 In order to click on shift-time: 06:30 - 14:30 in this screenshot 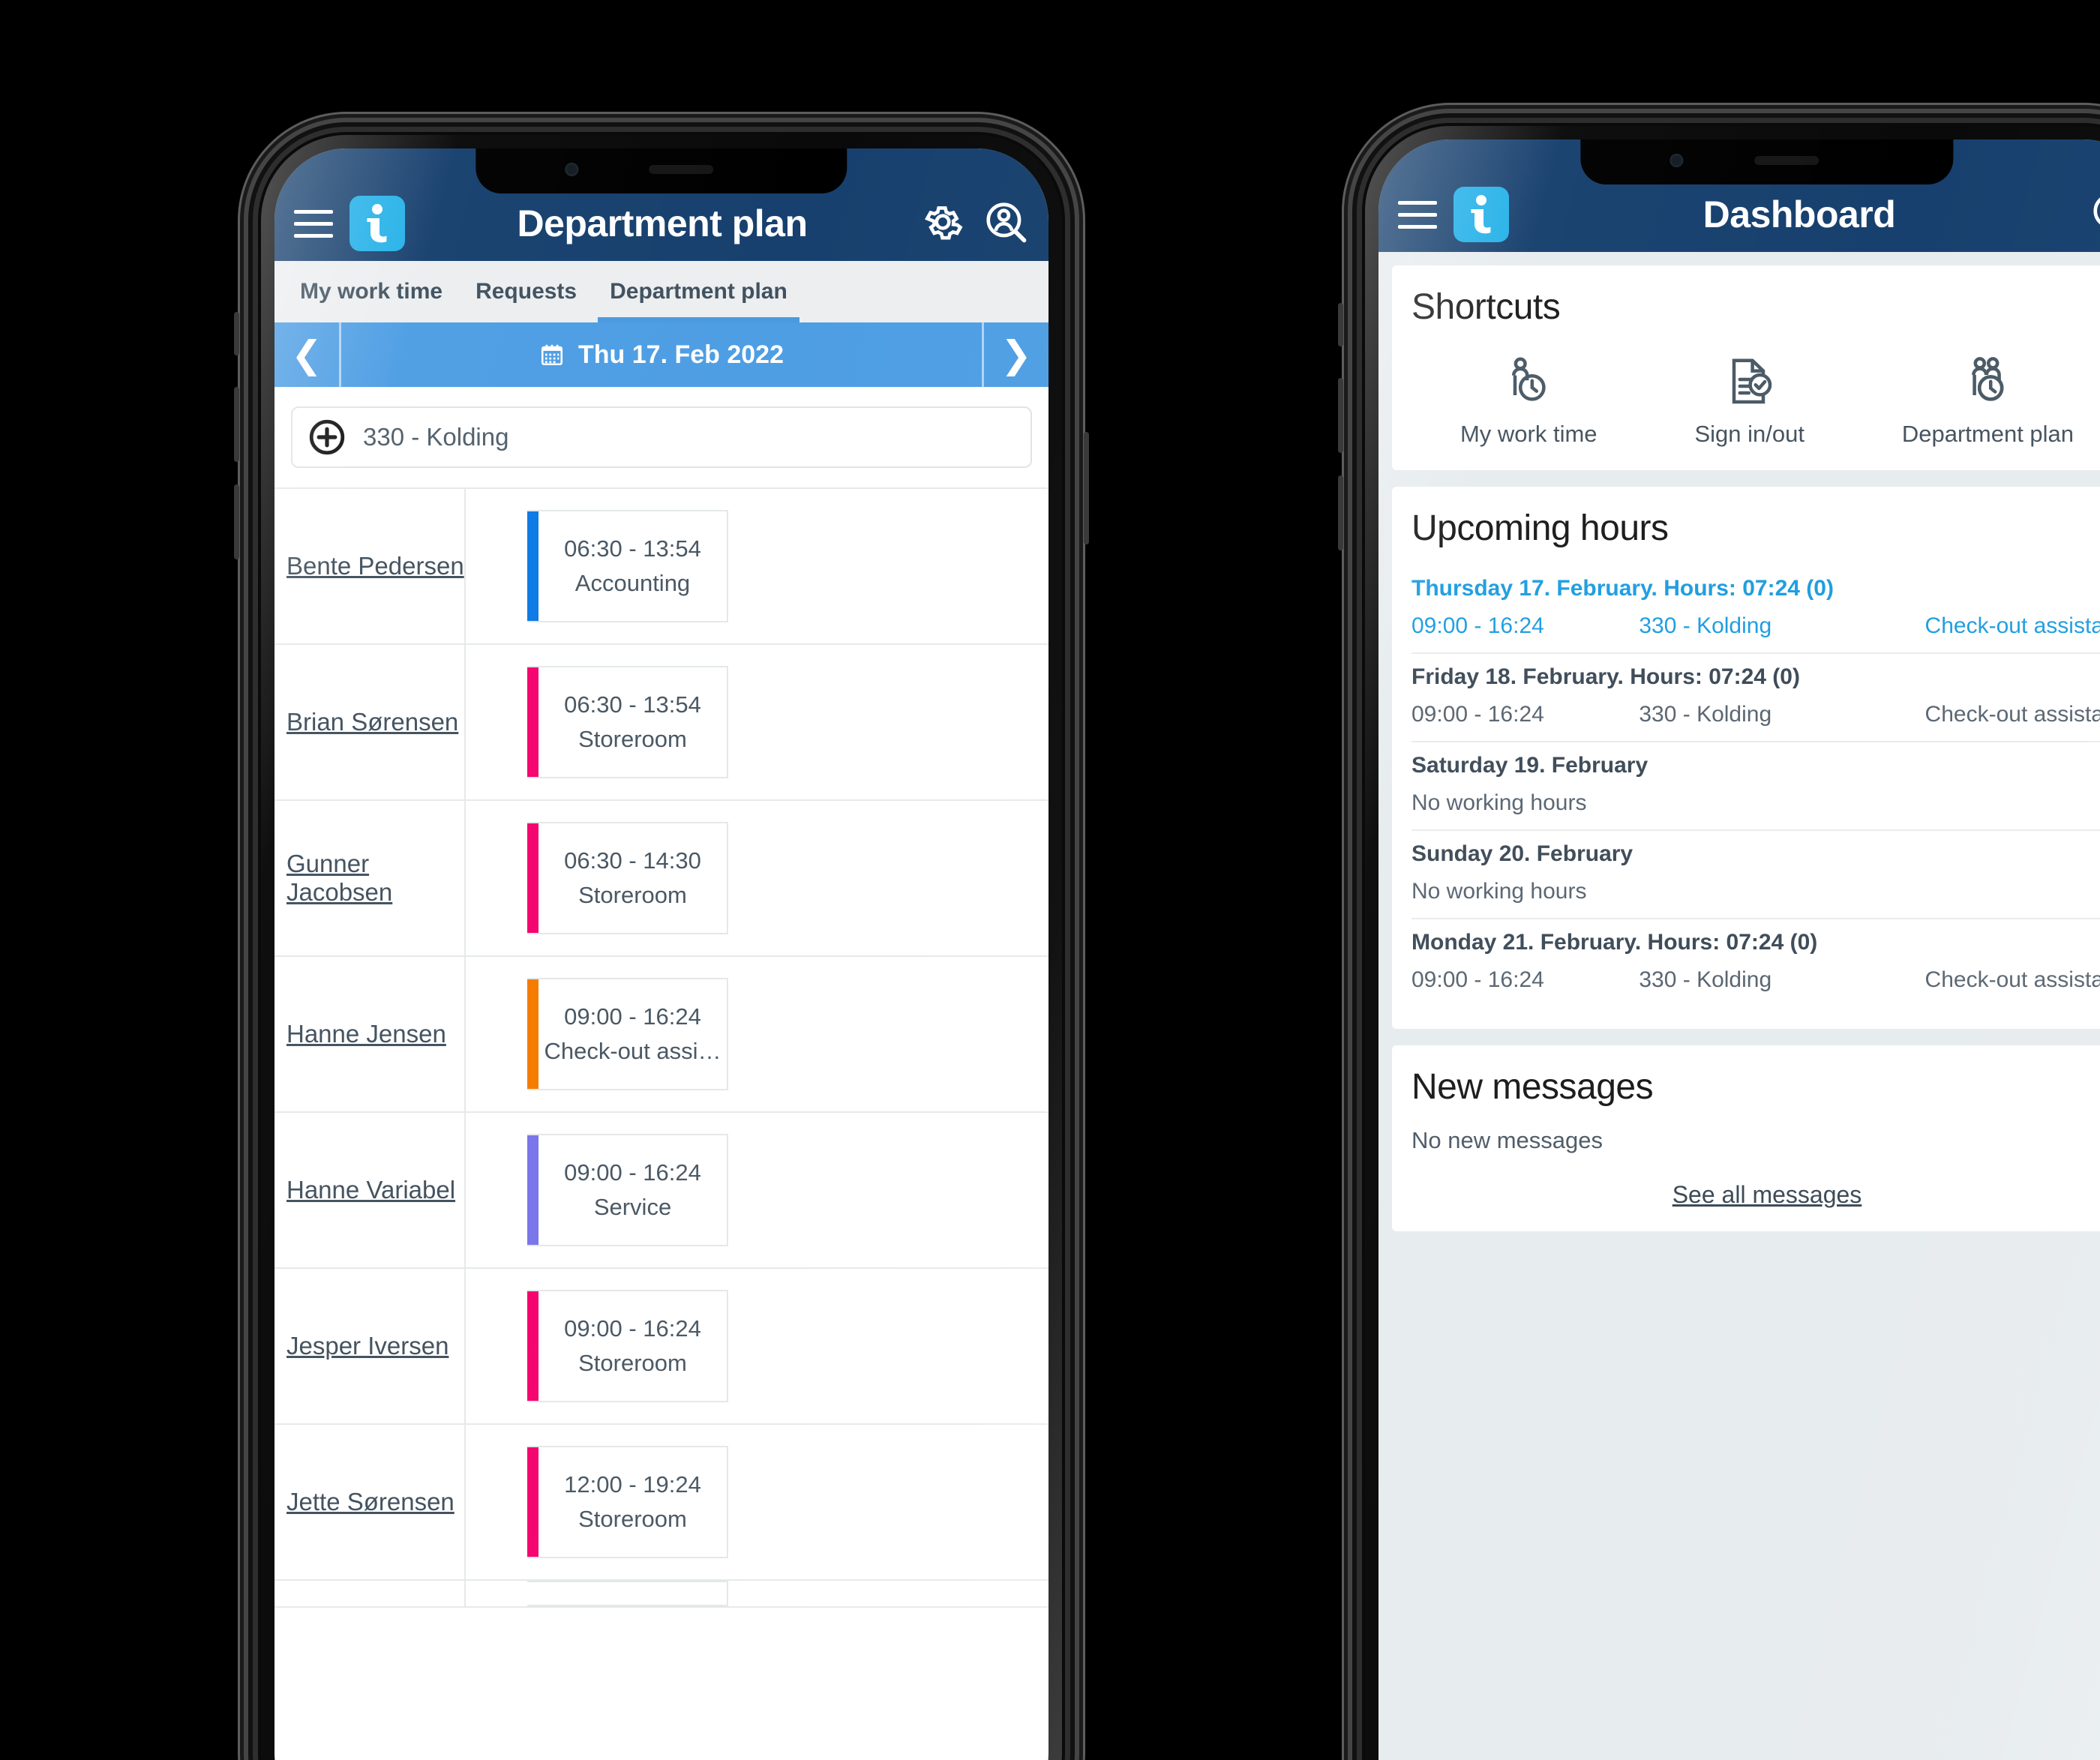, I will do `click(632, 860)`.